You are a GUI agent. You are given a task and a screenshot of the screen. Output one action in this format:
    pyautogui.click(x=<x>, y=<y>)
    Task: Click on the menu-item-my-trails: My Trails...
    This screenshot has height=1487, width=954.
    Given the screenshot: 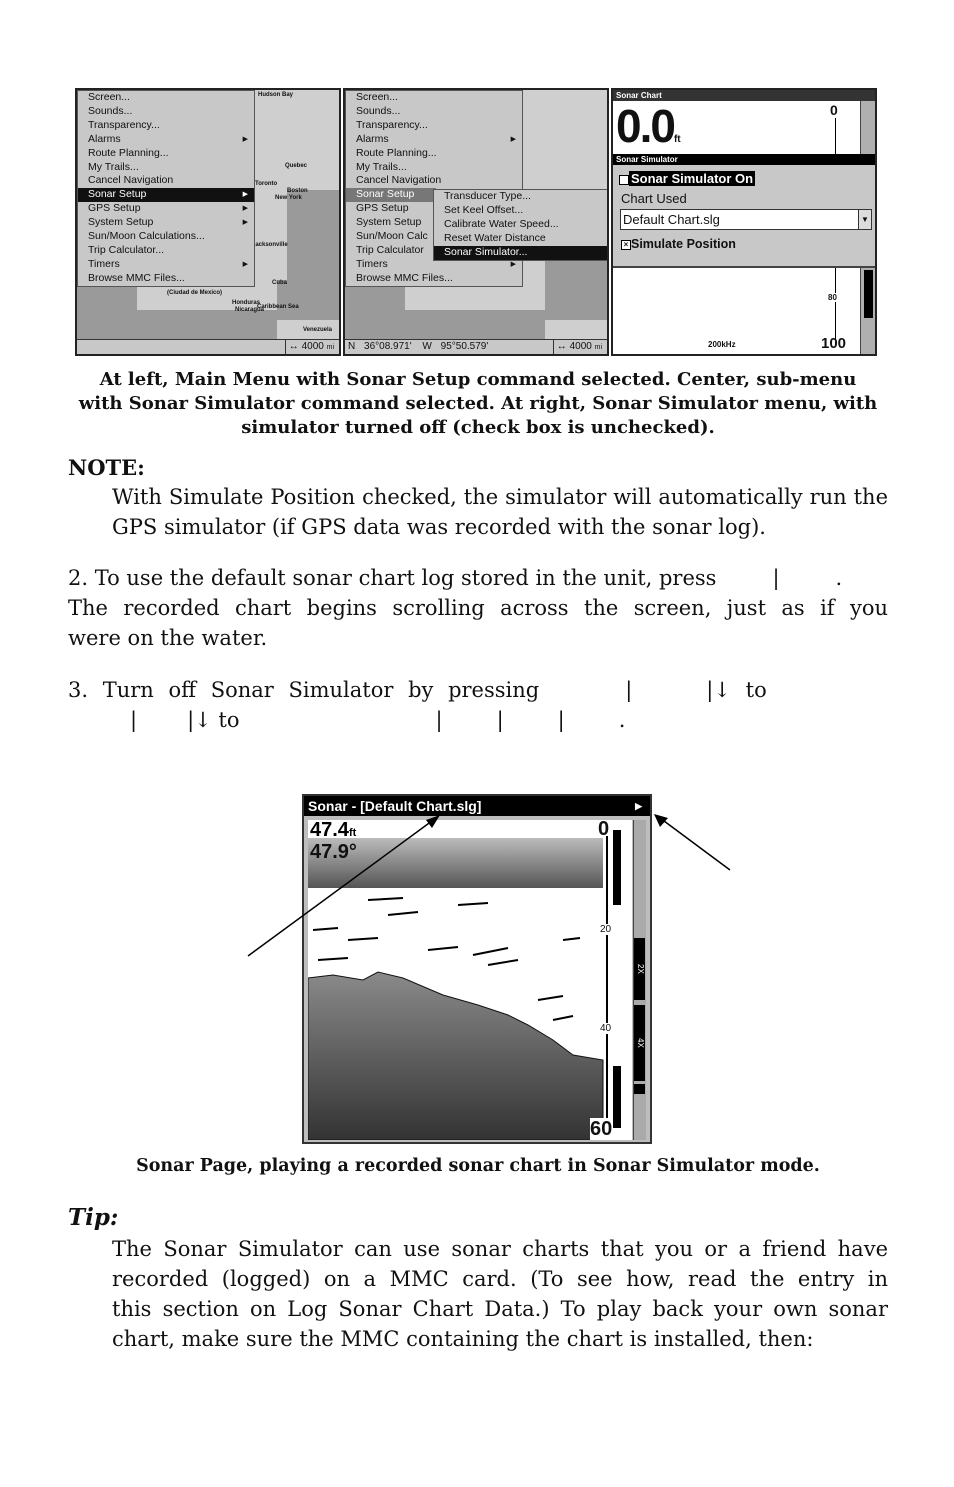 What is the action you would take?
    pyautogui.click(x=166, y=168)
    